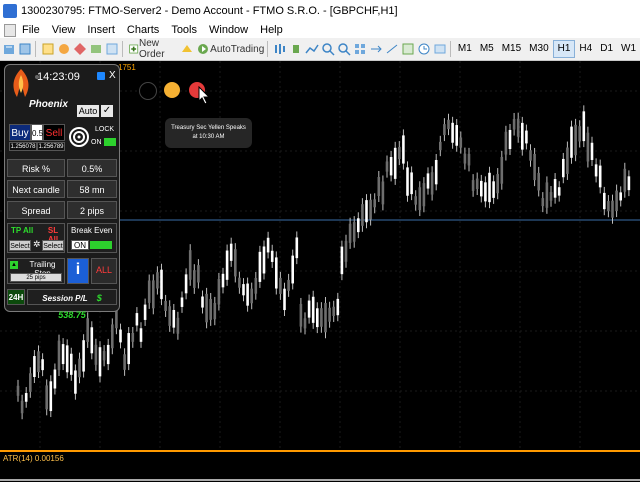 This screenshot has width=640, height=482. What do you see at coordinates (312, 49) in the screenshot?
I see `line-chart-button` at bounding box center [312, 49].